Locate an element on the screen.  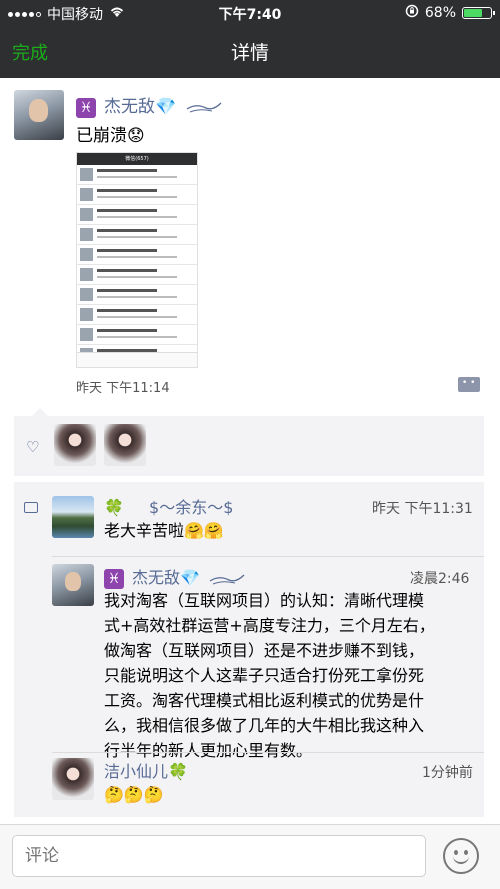
more-actions-button is located at coordinates (469, 384).